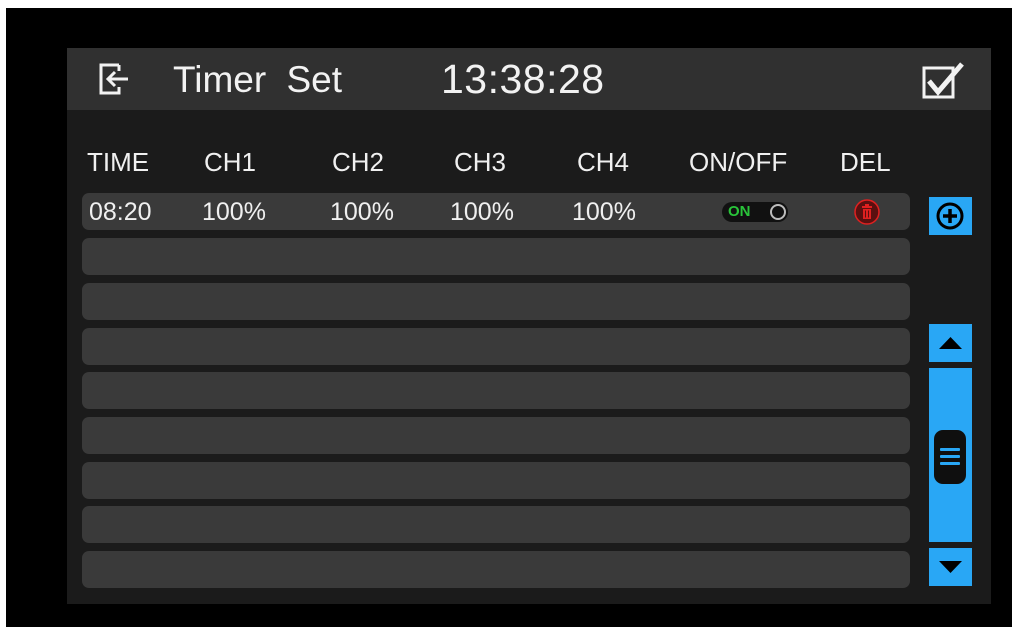  What do you see at coordinates (480, 162) in the screenshot?
I see `column-header-ch3: CH3` at bounding box center [480, 162].